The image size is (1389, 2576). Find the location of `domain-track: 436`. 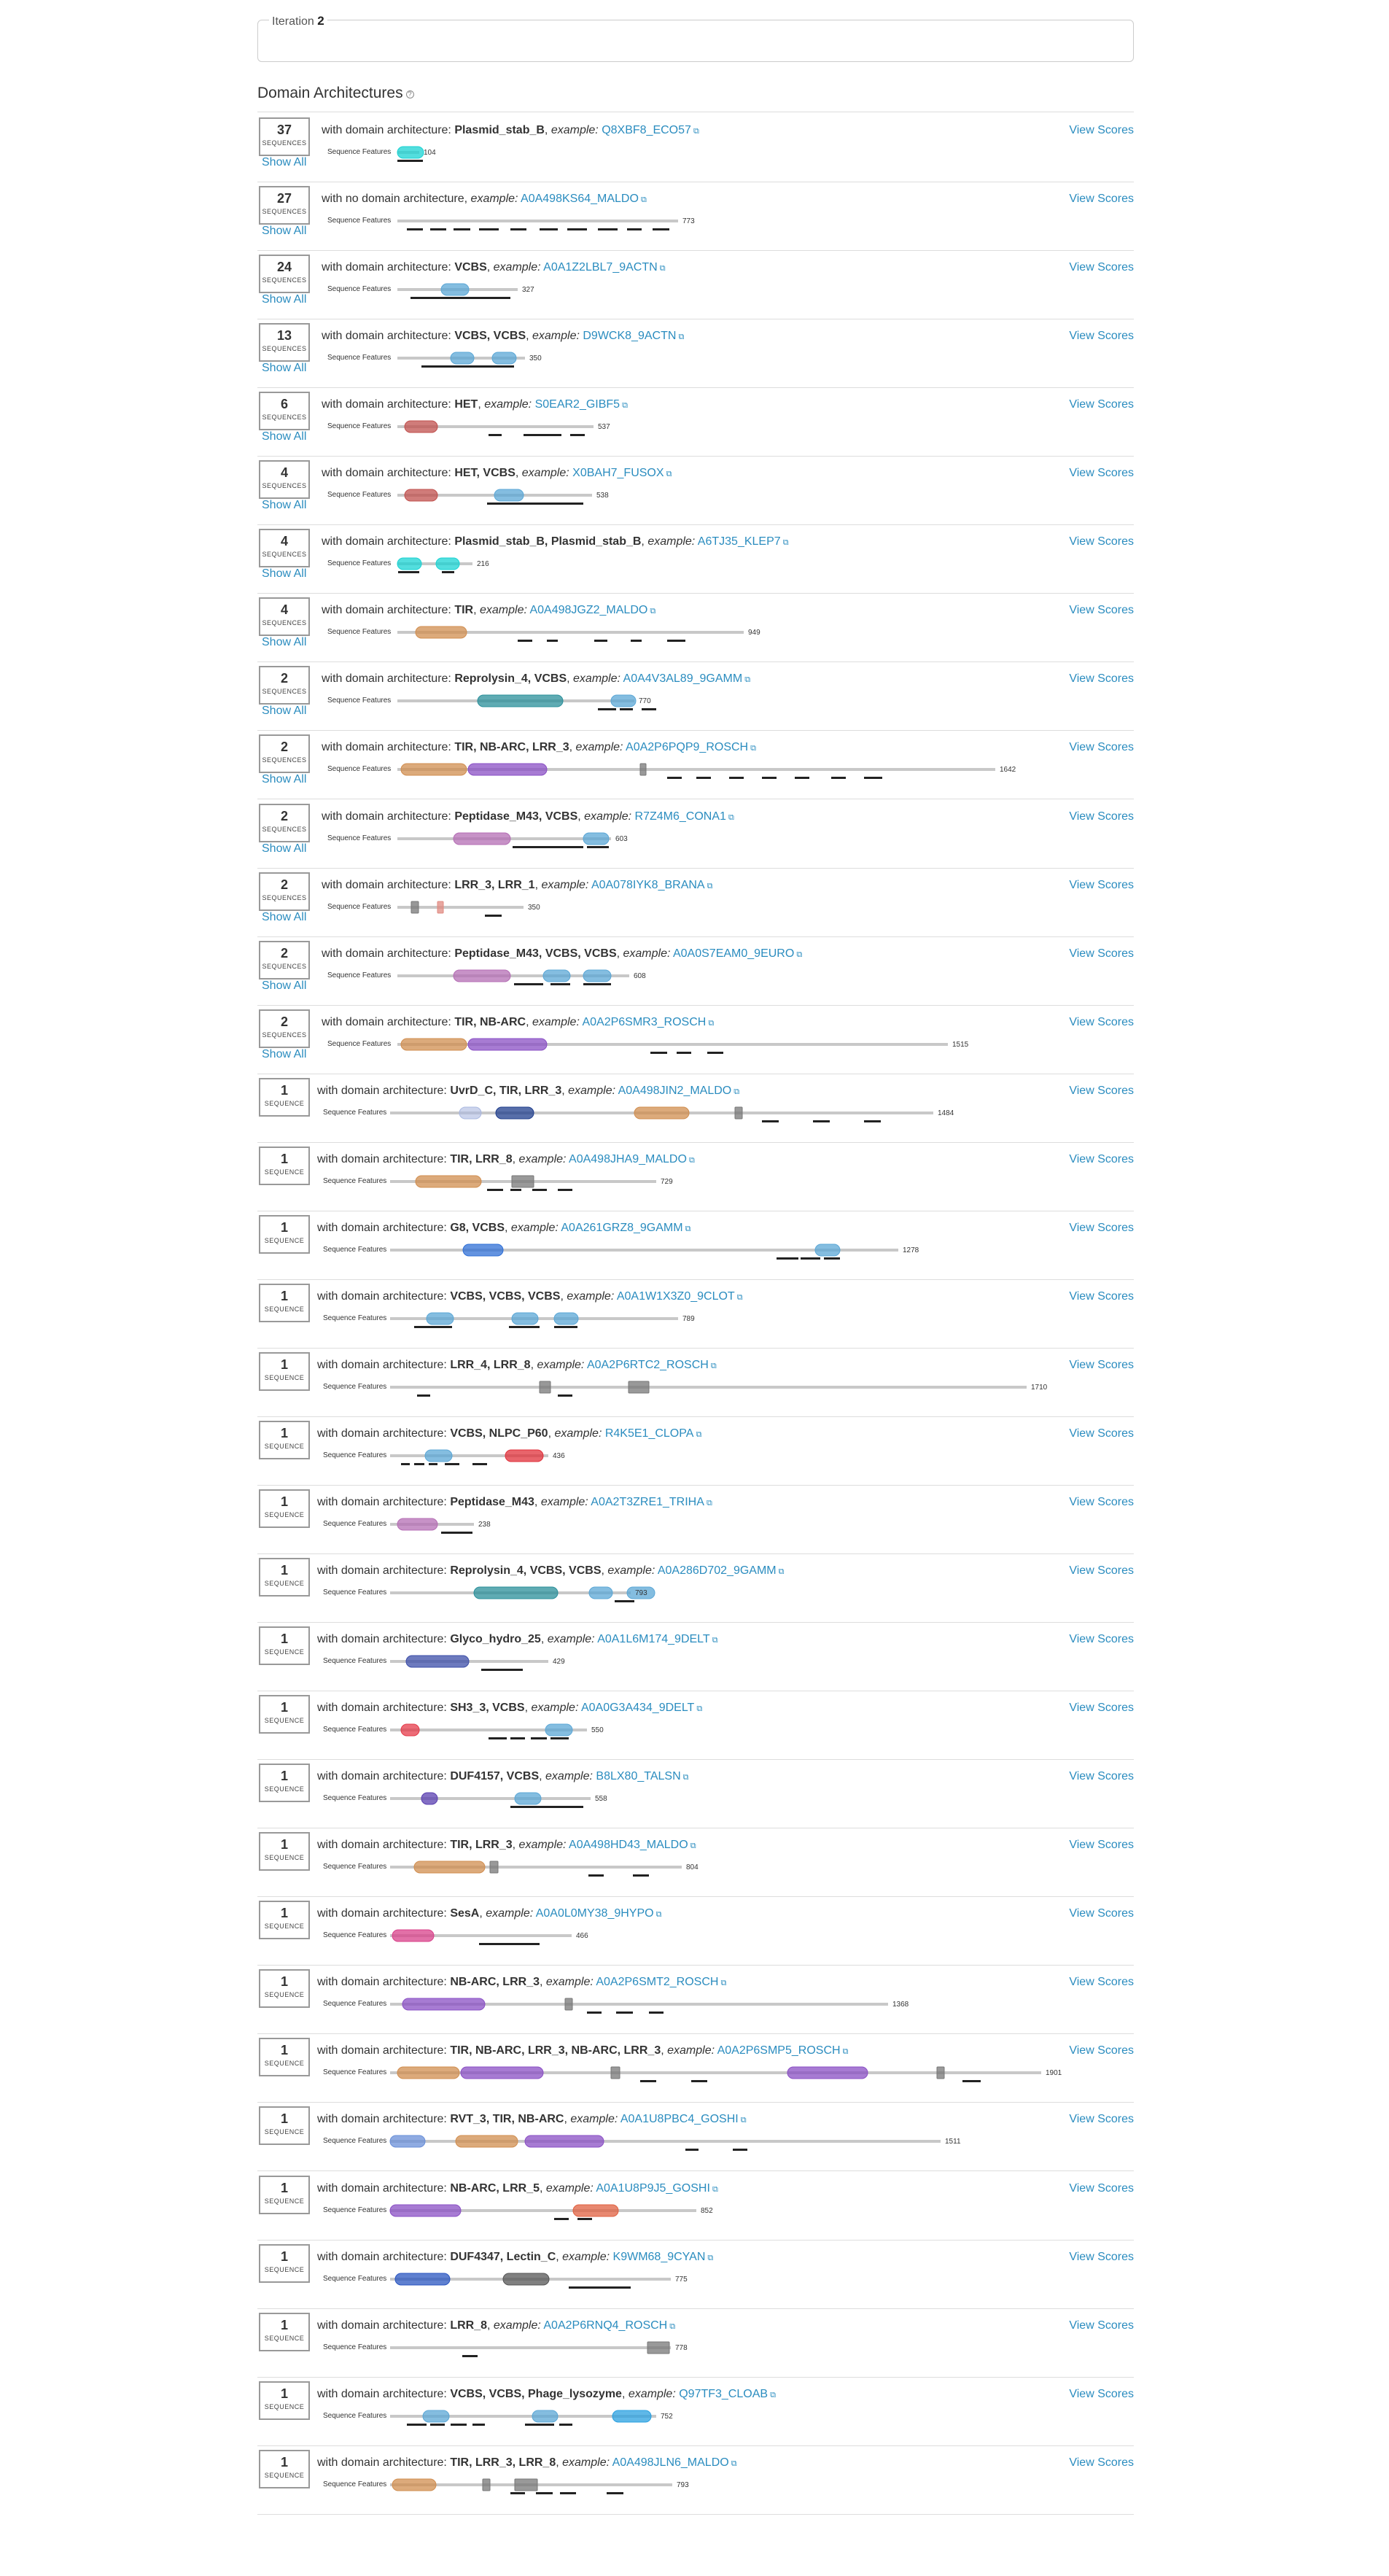

domain-track: 436 is located at coordinates (477, 1457).